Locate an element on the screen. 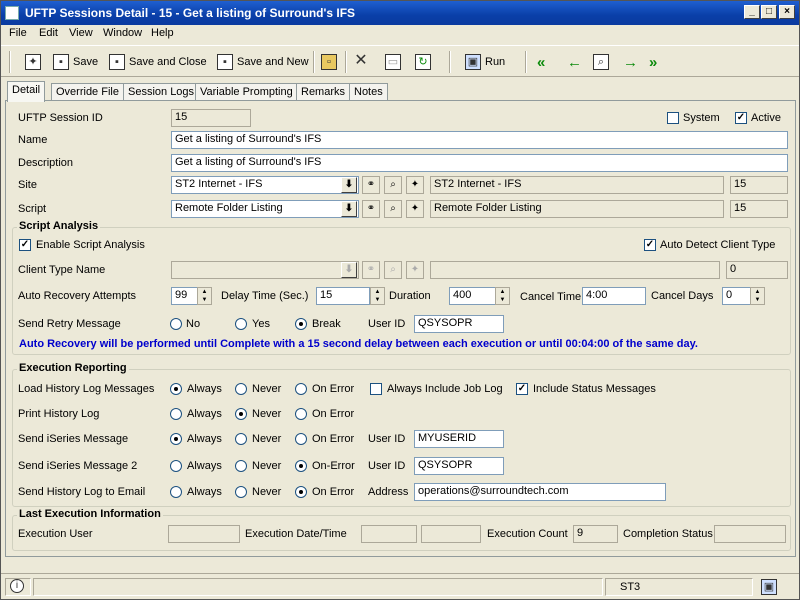  site-label: Site is located at coordinates (27, 185).